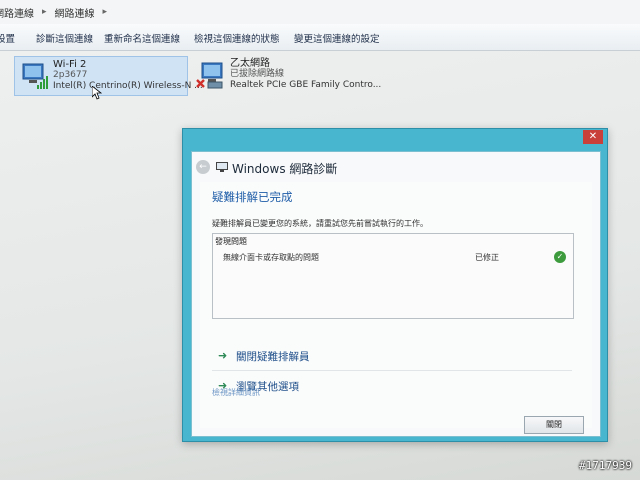 This screenshot has height=480, width=640. What do you see at coordinates (487, 257) in the screenshot?
I see `problem-status: 已修正` at bounding box center [487, 257].